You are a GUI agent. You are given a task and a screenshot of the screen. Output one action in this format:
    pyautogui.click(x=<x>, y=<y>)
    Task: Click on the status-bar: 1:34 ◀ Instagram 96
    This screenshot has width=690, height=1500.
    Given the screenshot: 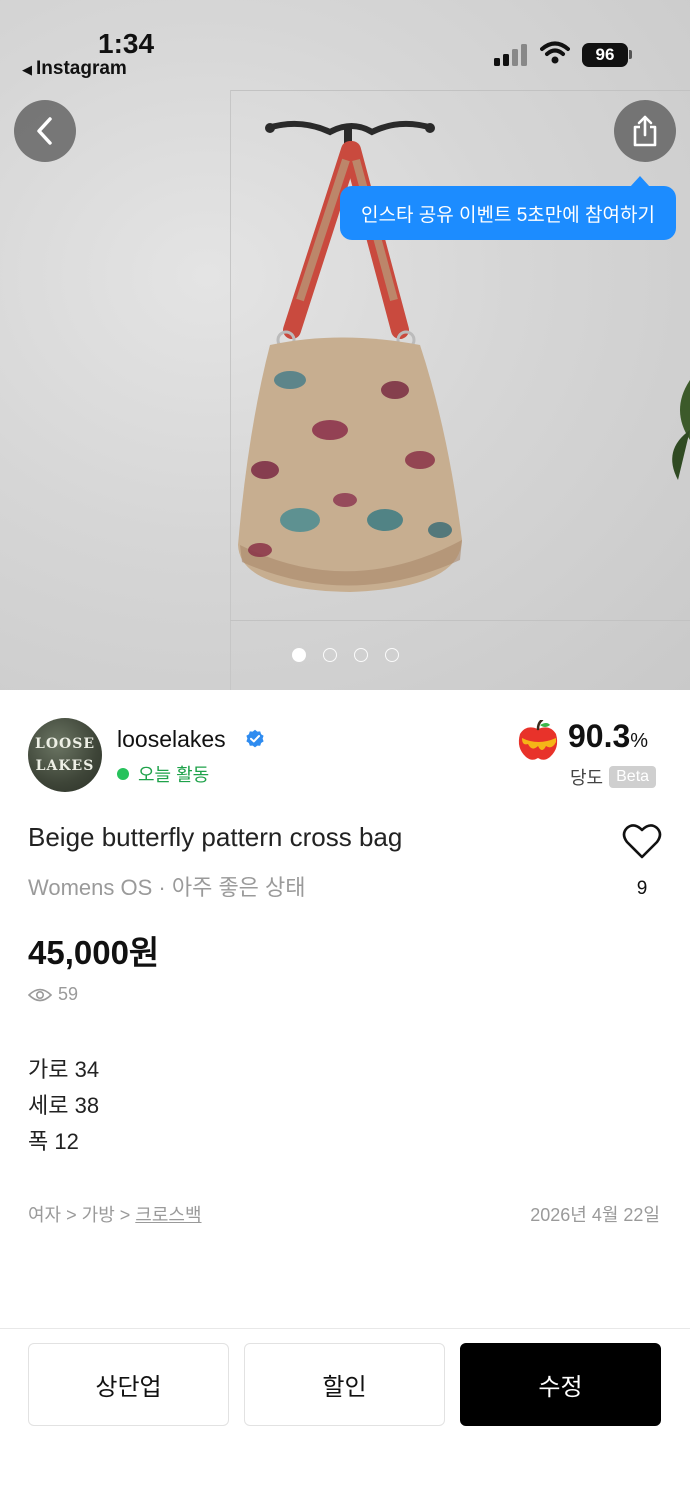 What is the action you would take?
    pyautogui.click(x=345, y=45)
    